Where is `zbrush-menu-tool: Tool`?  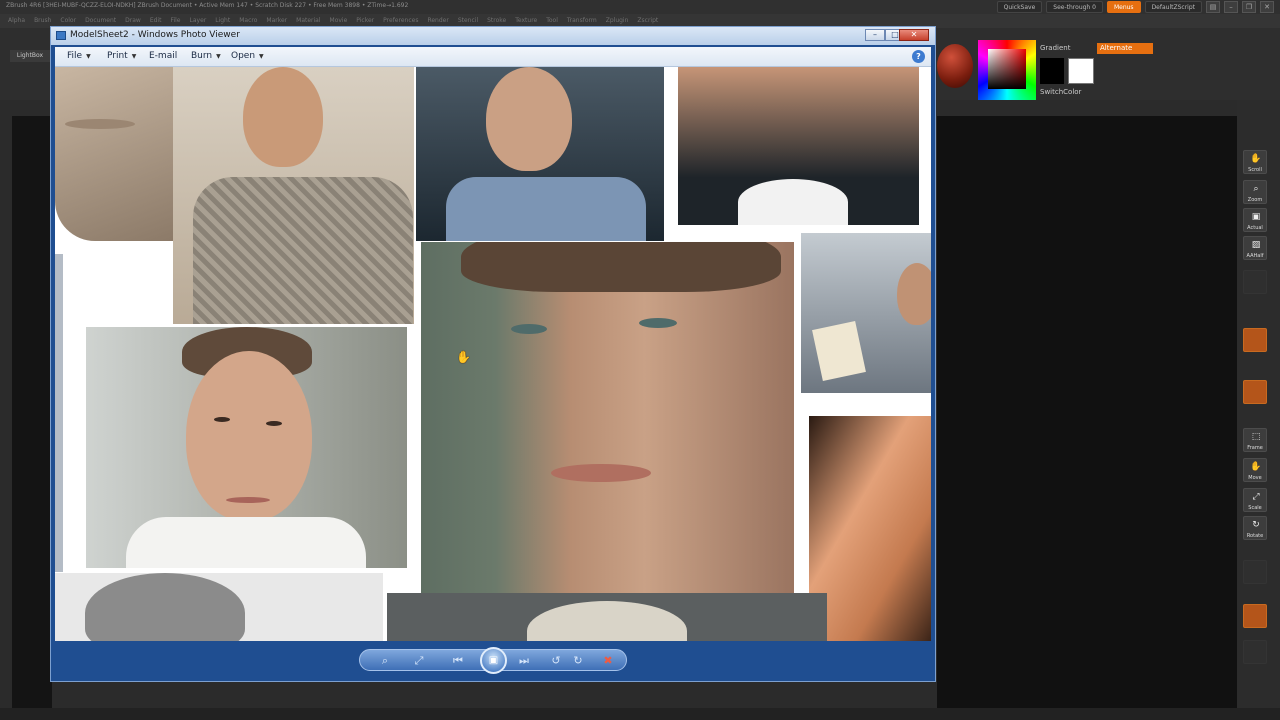
zbrush-menu-tool: Tool is located at coordinates (552, 20).